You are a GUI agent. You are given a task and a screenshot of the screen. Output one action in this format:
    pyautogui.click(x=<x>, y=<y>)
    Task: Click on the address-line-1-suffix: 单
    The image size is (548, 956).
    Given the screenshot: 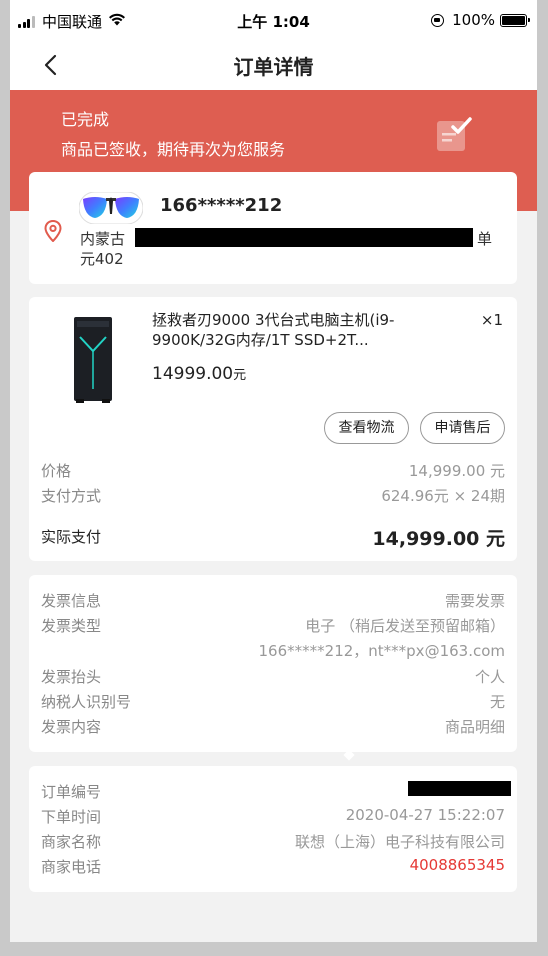 What is the action you would take?
    pyautogui.click(x=485, y=239)
    